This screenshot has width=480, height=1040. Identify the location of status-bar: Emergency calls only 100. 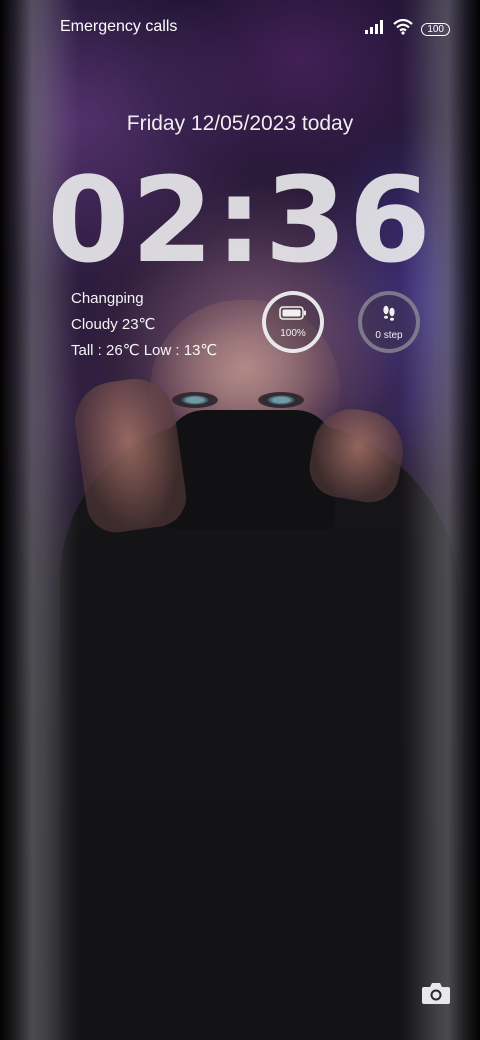
(240, 28).